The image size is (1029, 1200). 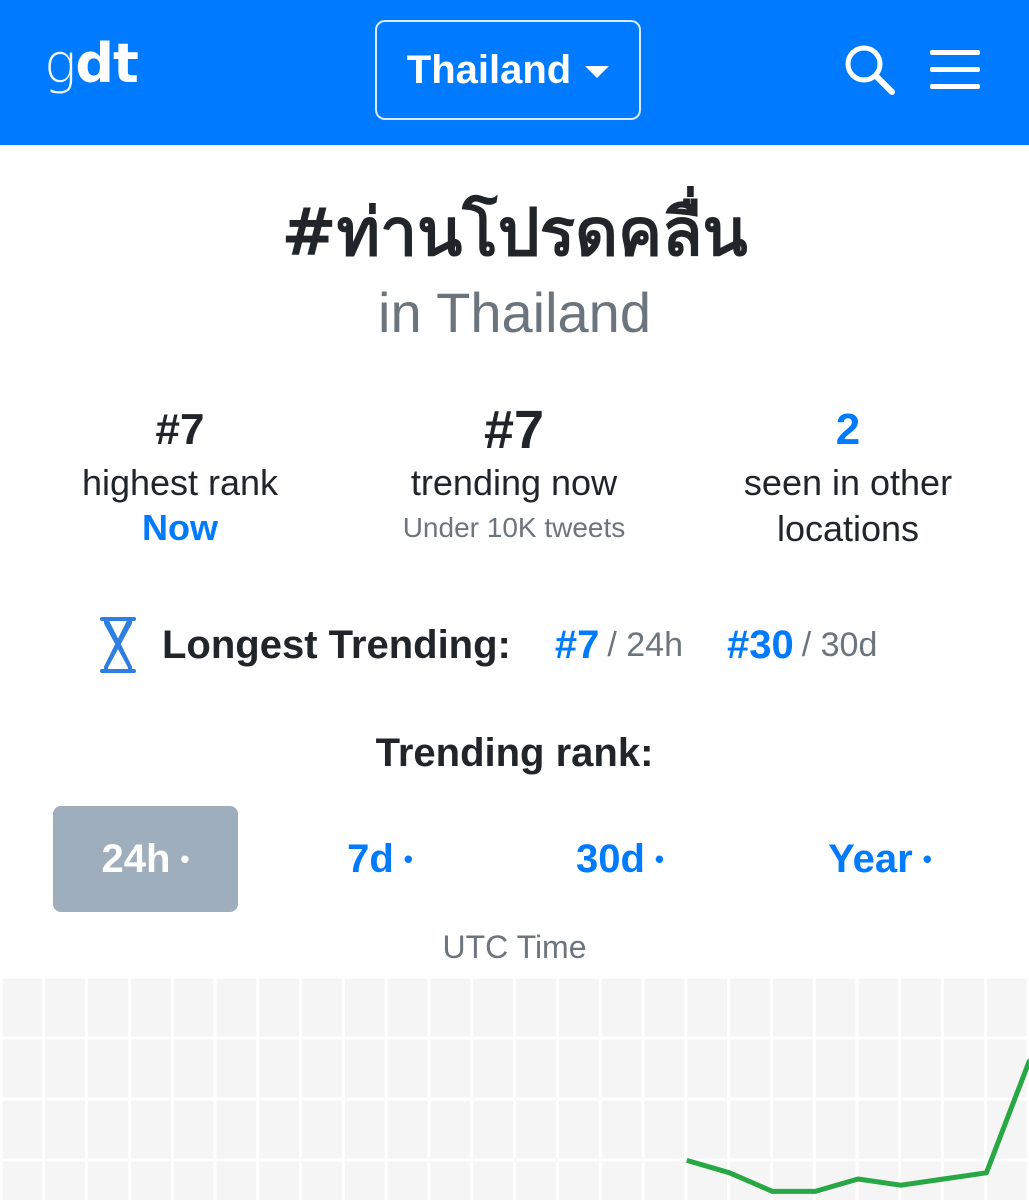 What do you see at coordinates (514, 947) in the screenshot?
I see `utc-time-label: UTC Time` at bounding box center [514, 947].